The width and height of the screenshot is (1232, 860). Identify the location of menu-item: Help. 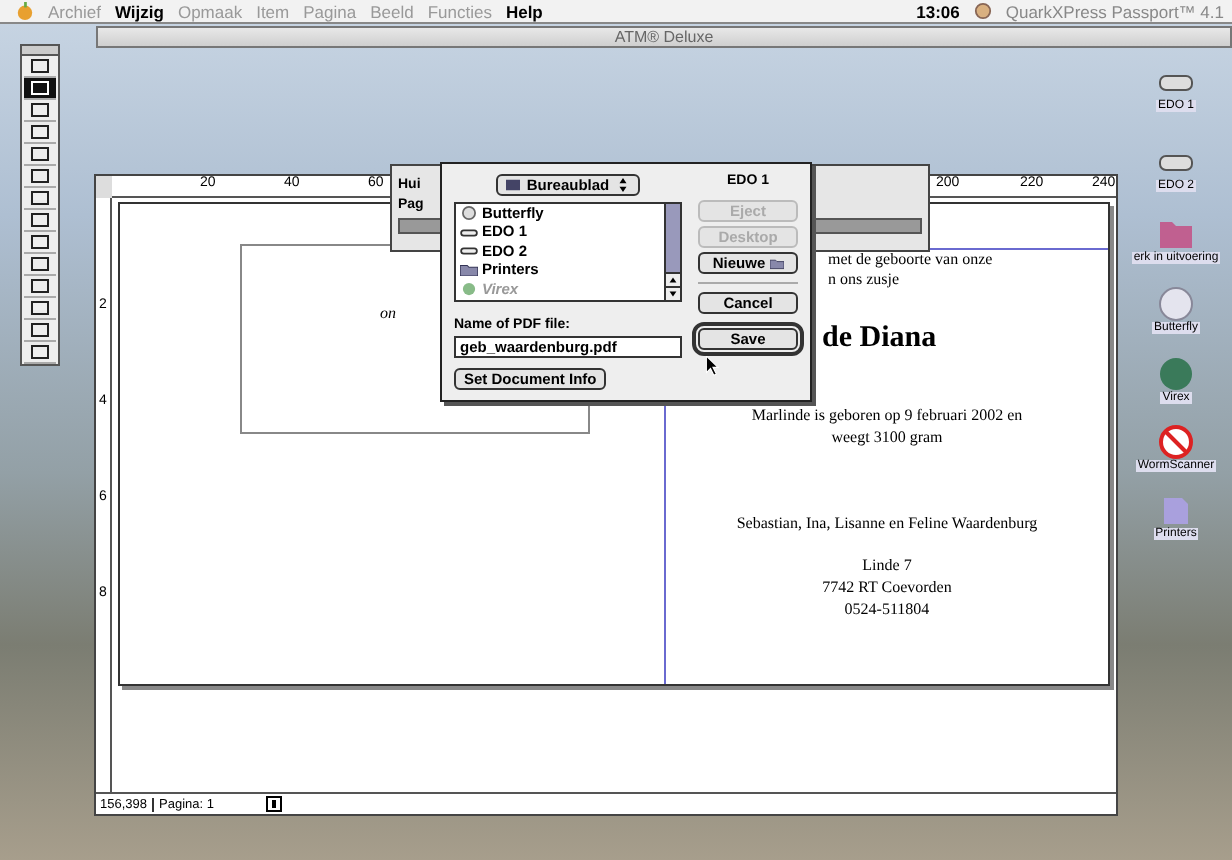
(524, 11).